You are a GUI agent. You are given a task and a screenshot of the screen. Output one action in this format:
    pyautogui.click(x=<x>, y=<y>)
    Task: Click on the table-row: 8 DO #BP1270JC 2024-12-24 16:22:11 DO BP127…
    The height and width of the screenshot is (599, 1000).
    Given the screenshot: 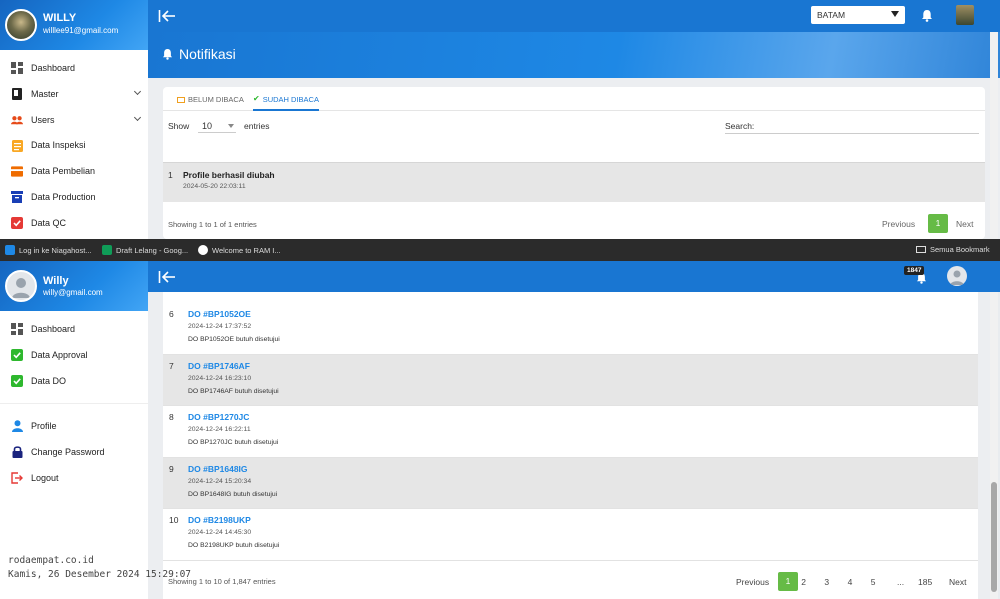 What is the action you would take?
    pyautogui.click(x=570, y=432)
    